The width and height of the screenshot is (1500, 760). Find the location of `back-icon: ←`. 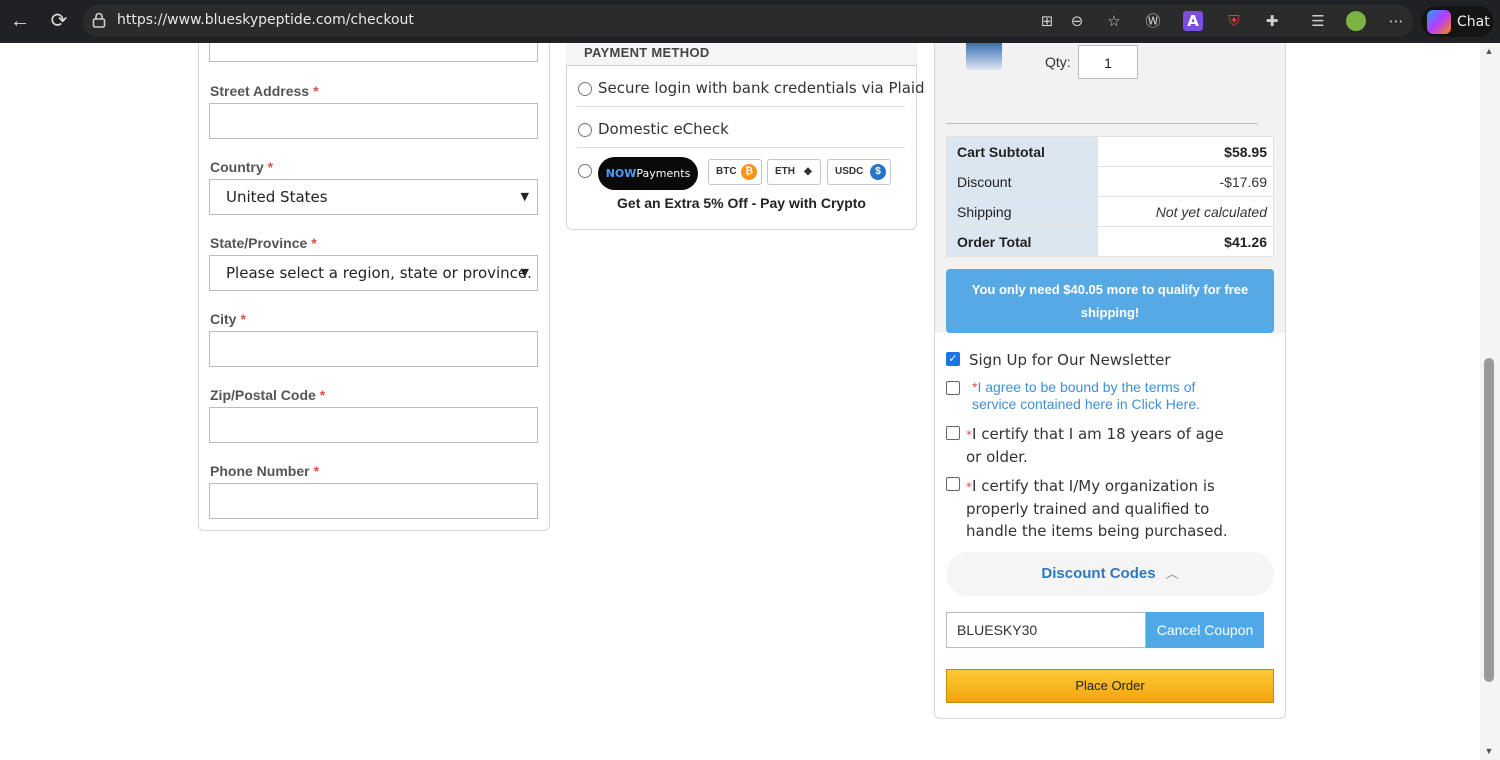

back-icon: ← is located at coordinates (20, 21).